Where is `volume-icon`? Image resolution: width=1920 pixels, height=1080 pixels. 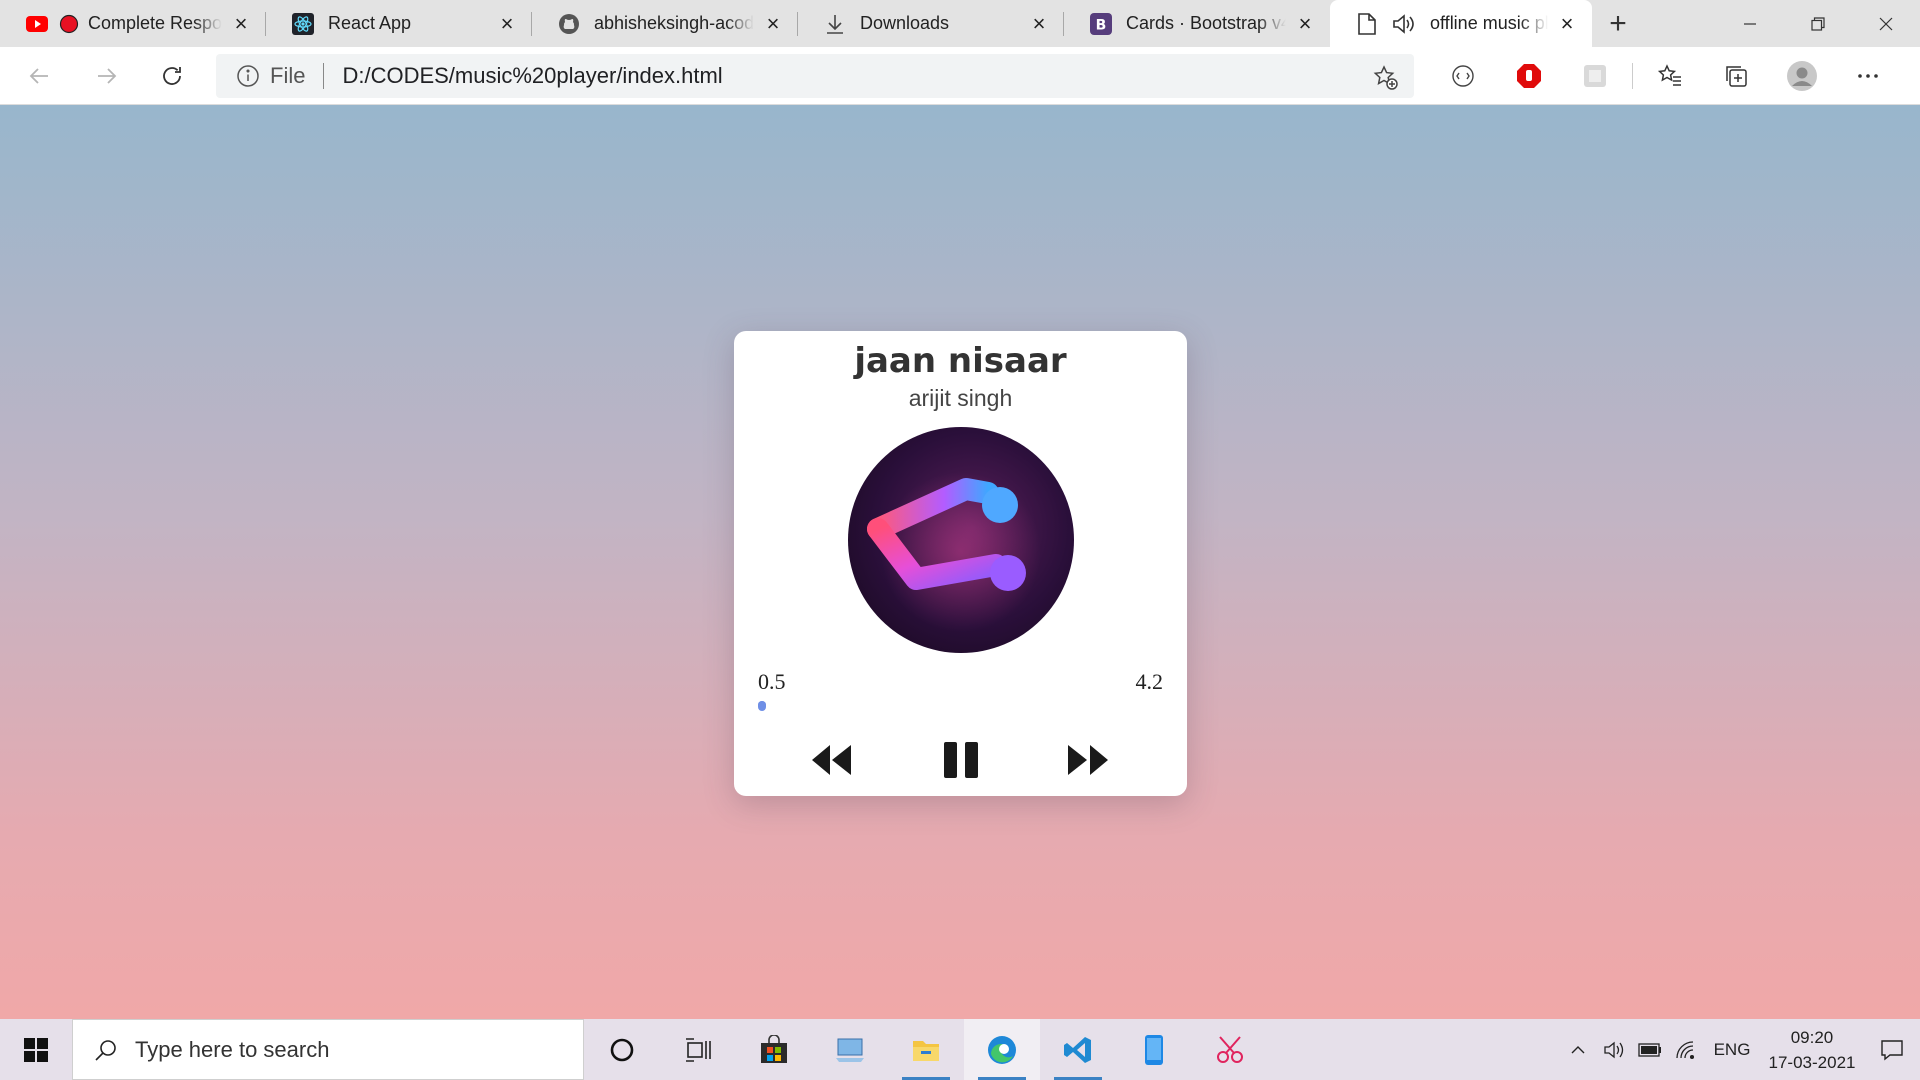
volume-icon is located at coordinates (1614, 1049).